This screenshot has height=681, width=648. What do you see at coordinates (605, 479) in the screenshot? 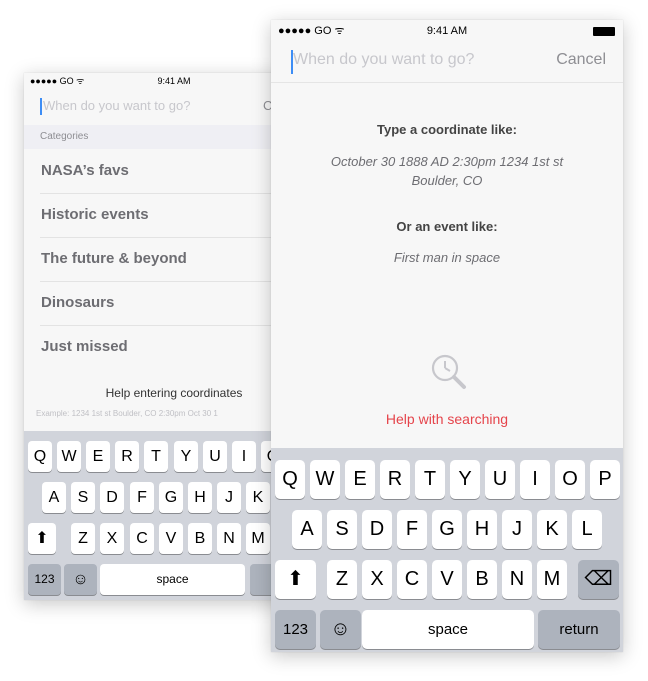
I see `key-p: P` at bounding box center [605, 479].